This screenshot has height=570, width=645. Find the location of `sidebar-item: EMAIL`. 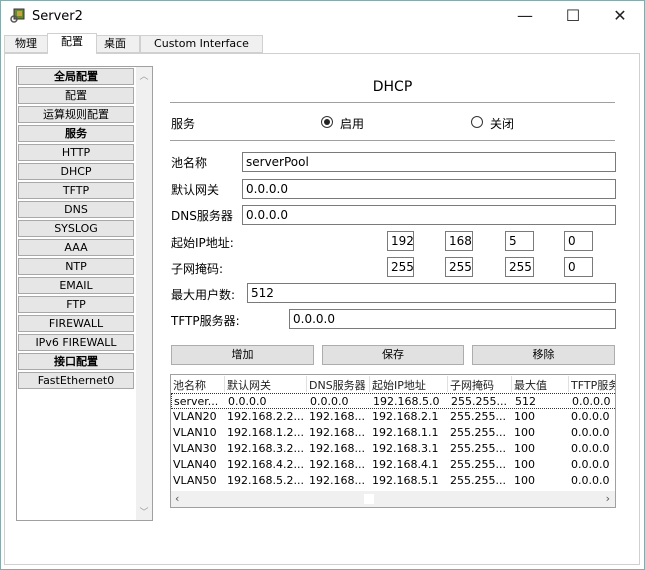

sidebar-item: EMAIL is located at coordinates (76, 285).